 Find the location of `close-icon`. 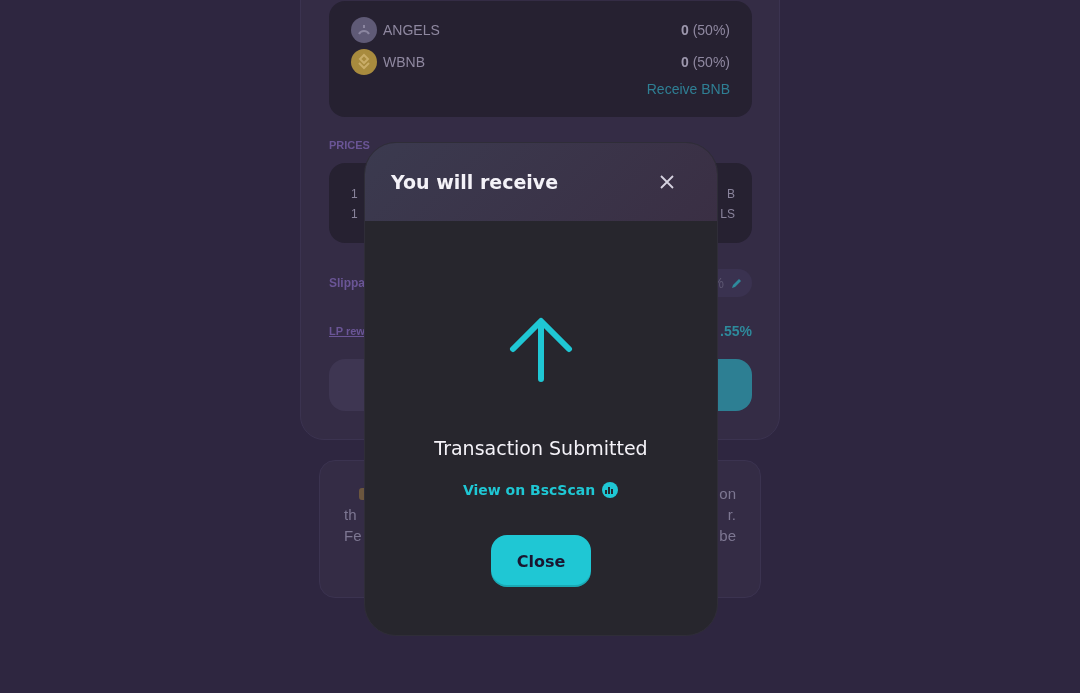

close-icon is located at coordinates (667, 182).